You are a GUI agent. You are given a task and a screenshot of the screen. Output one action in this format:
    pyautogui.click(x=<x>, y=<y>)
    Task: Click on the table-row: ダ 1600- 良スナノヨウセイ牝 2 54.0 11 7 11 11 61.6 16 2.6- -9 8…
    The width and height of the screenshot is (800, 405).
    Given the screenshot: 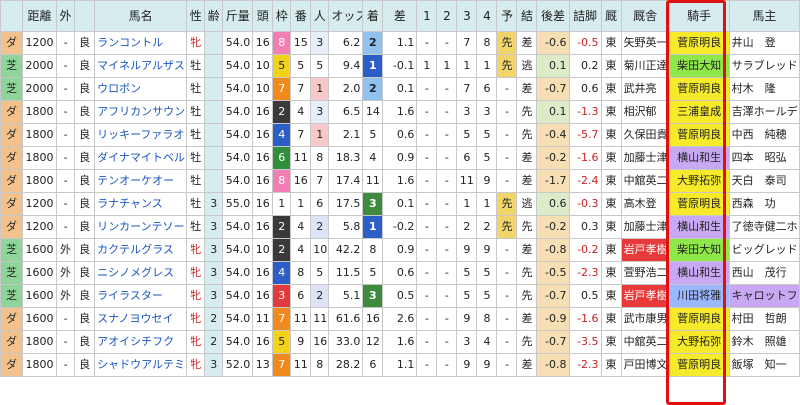 What is the action you would take?
    pyautogui.click(x=400, y=319)
    